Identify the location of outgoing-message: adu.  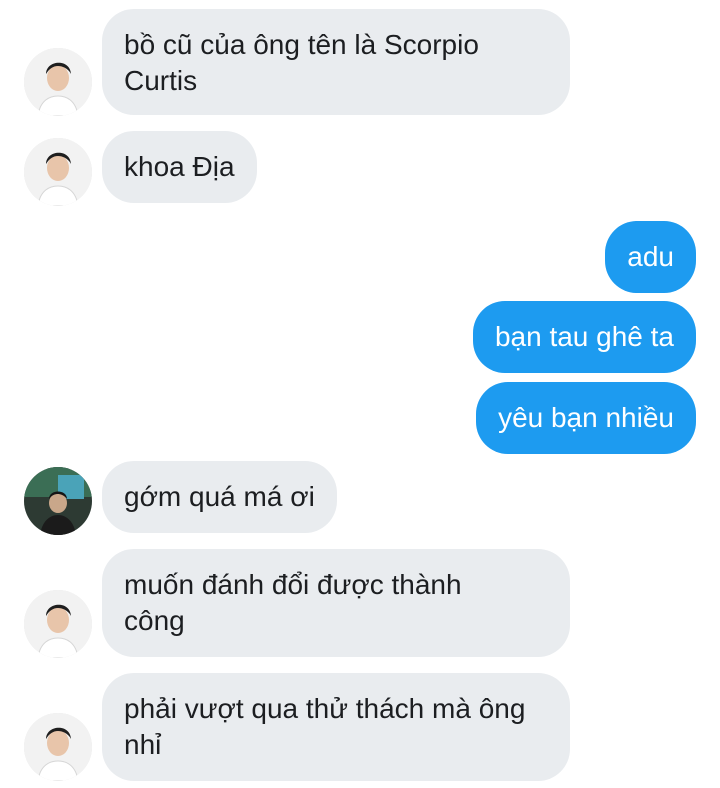
(650, 257).